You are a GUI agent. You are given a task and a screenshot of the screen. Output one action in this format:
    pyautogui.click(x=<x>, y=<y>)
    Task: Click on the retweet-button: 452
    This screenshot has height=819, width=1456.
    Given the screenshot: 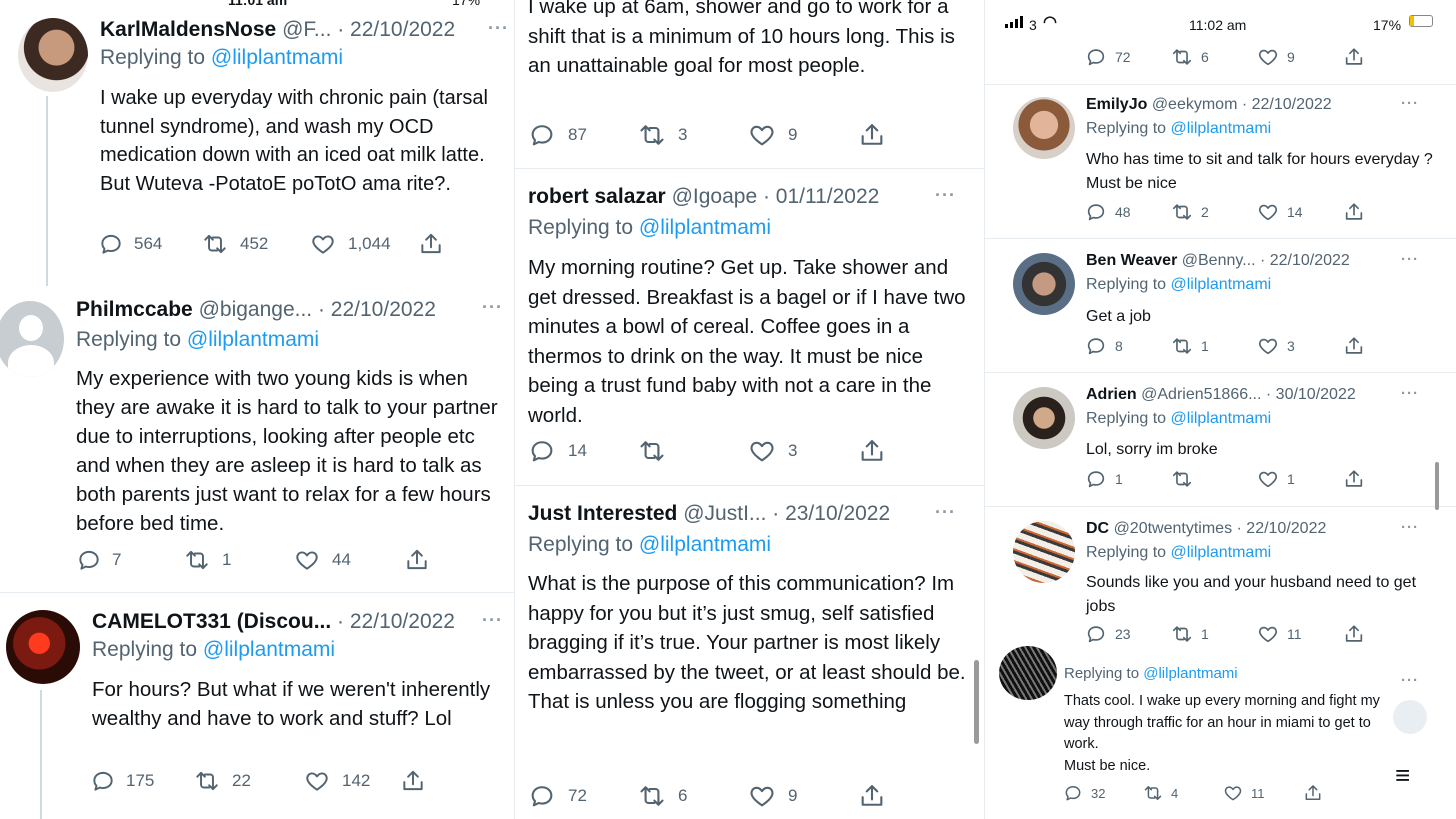 What is the action you would take?
    pyautogui.click(x=256, y=244)
    